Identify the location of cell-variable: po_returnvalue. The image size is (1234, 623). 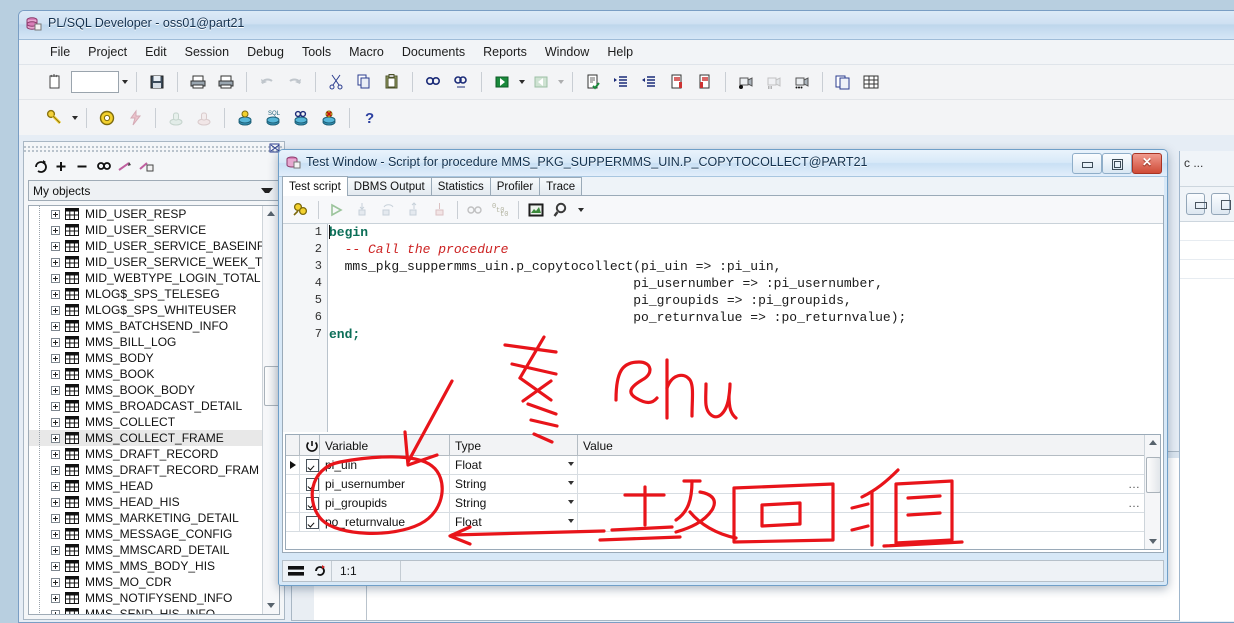
(385, 522).